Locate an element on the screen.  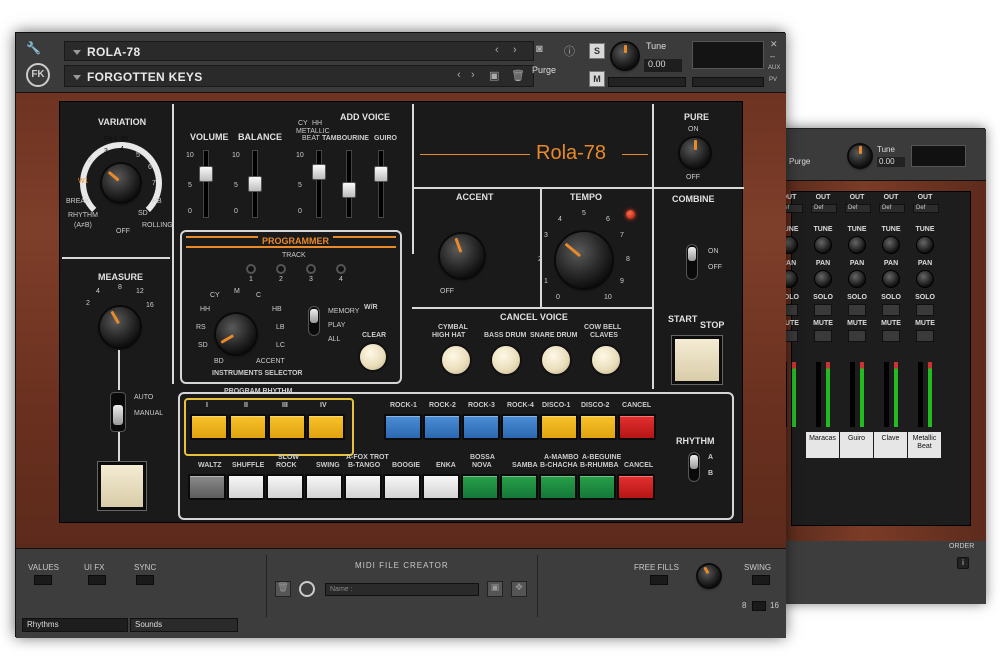
swing-toggle is located at coordinates (761, 580).